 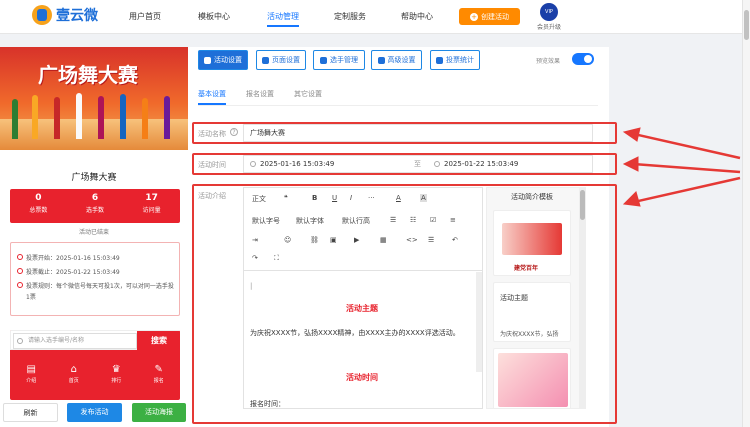 What do you see at coordinates (532, 197) in the screenshot?
I see `template-panel-title: 活动简介模板` at bounding box center [532, 197].